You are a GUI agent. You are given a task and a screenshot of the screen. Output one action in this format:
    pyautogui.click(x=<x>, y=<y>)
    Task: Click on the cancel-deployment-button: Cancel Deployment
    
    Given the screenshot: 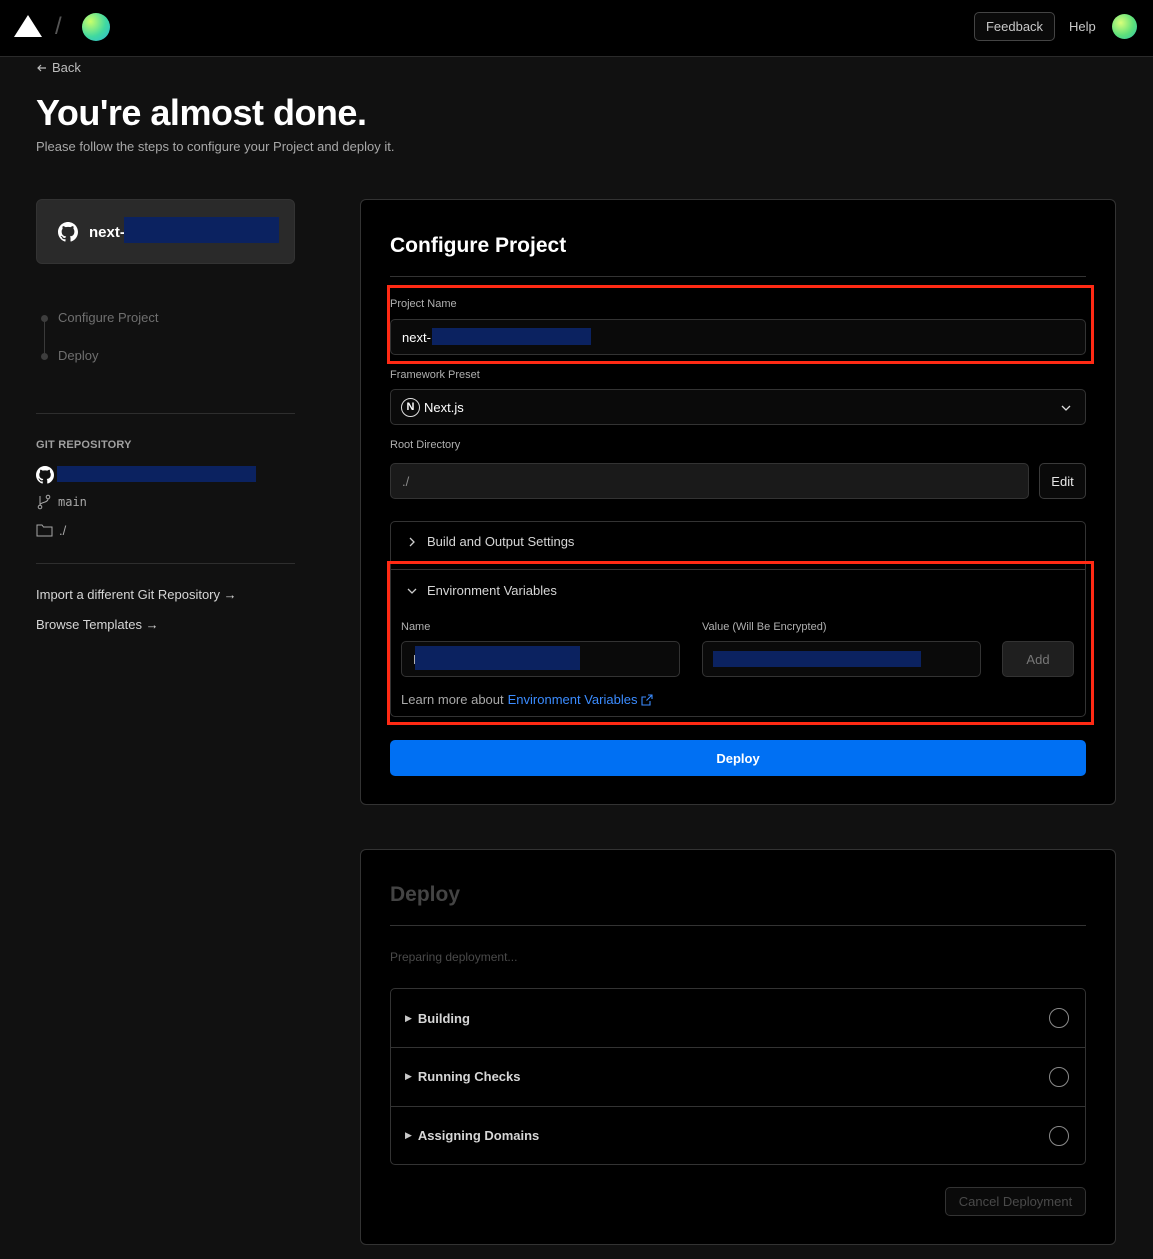 What is the action you would take?
    pyautogui.click(x=1015, y=1201)
    